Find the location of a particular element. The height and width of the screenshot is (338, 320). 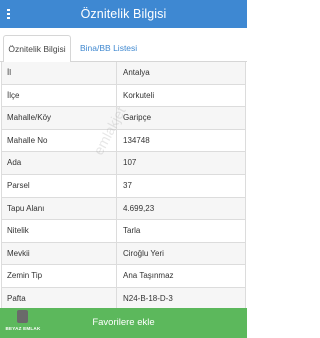

table-row: Nitelik Tarla is located at coordinates (123, 231).